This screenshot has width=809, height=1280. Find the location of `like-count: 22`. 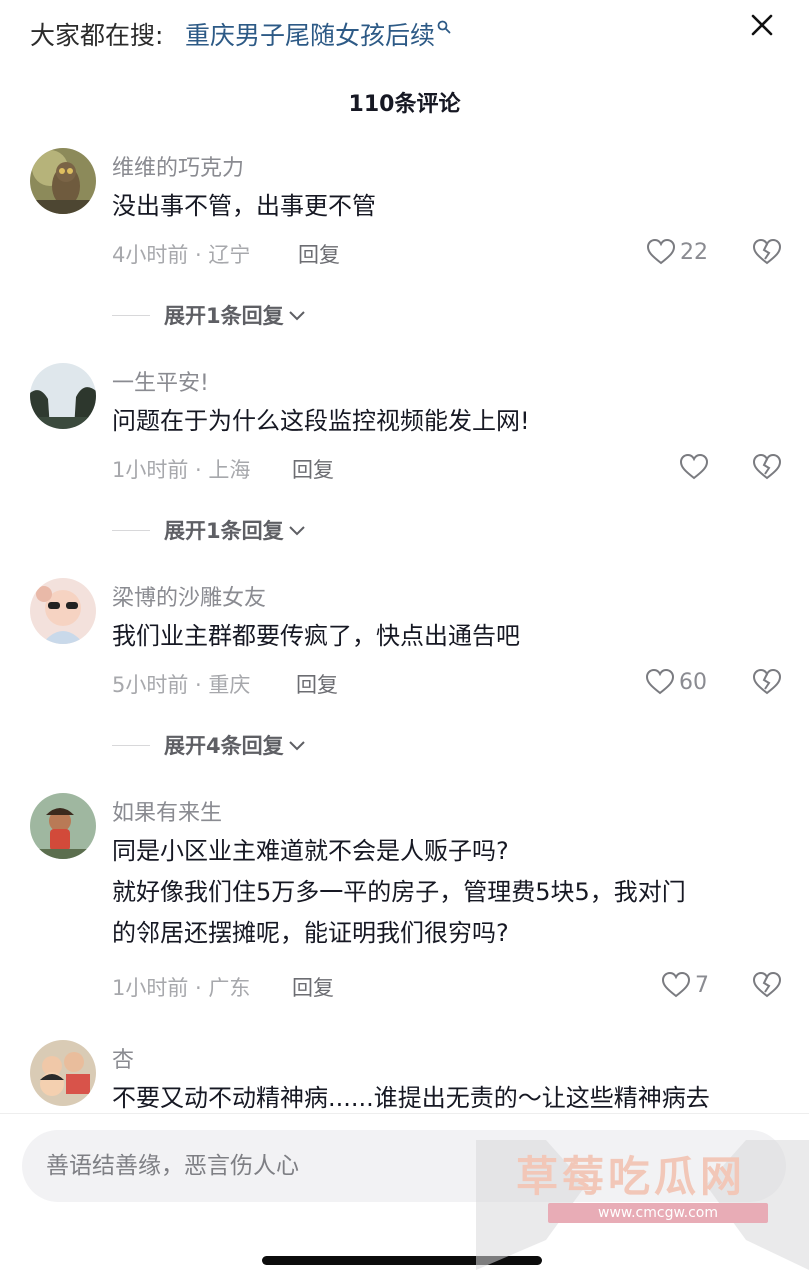

like-count: 22 is located at coordinates (694, 252).